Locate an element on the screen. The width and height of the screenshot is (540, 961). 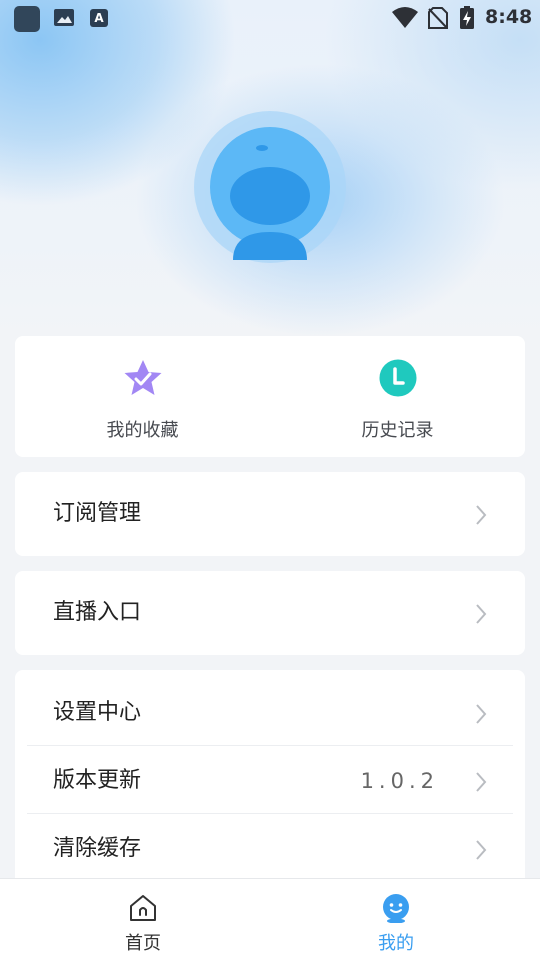
history-button: 历史记录 is located at coordinates (397, 396).